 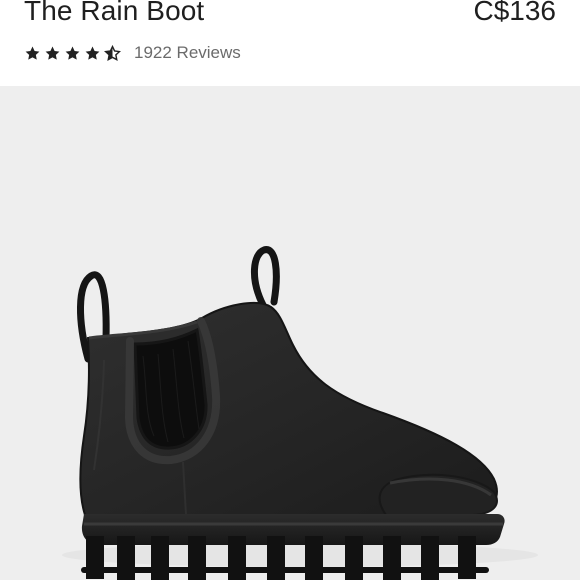 I want to click on reviews-count-link: 1922 Reviews, so click(x=187, y=53).